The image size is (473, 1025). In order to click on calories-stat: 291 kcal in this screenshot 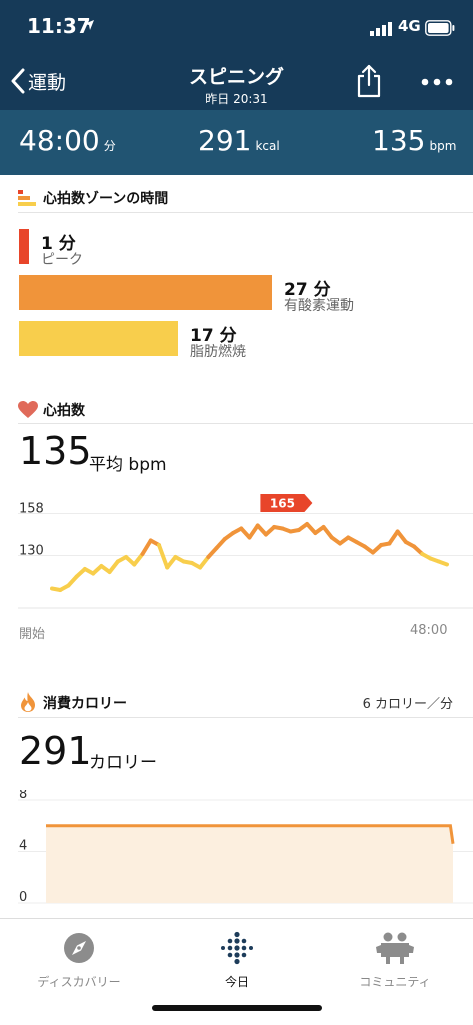, I will do `click(239, 140)`.